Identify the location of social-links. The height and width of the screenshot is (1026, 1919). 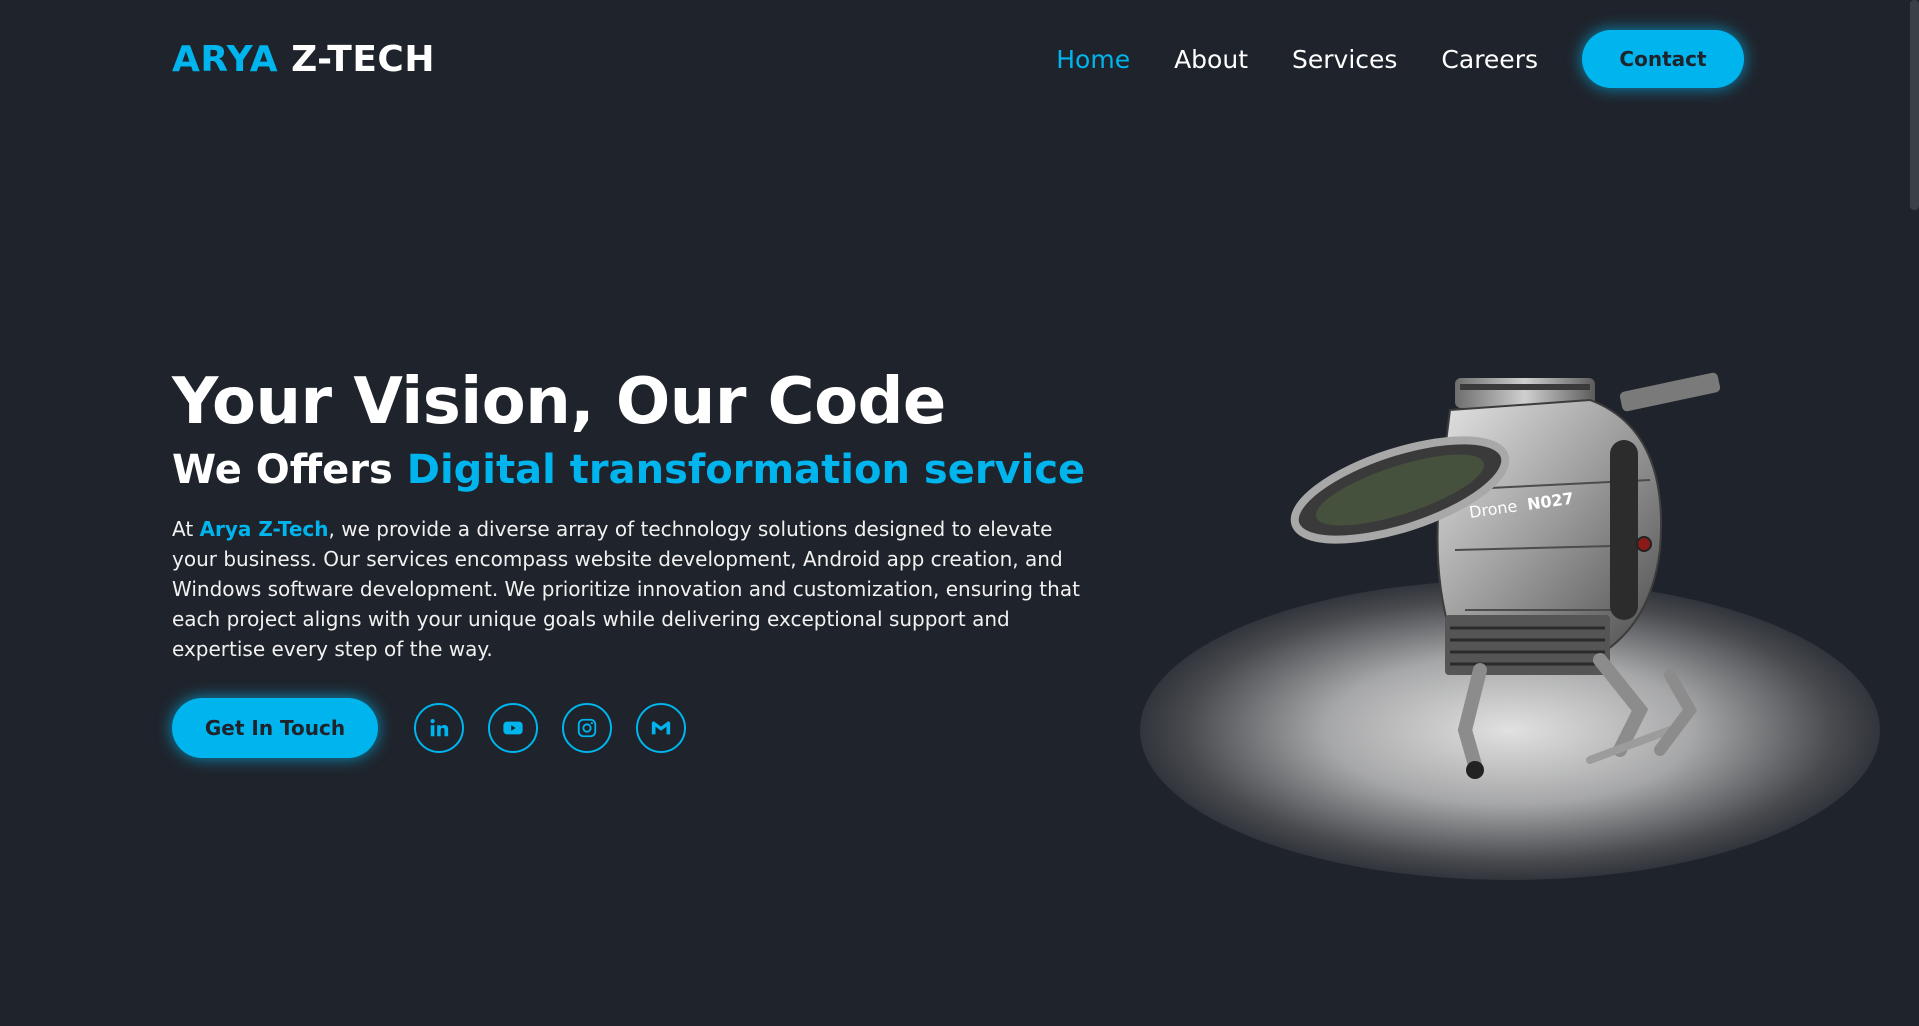
(562, 728).